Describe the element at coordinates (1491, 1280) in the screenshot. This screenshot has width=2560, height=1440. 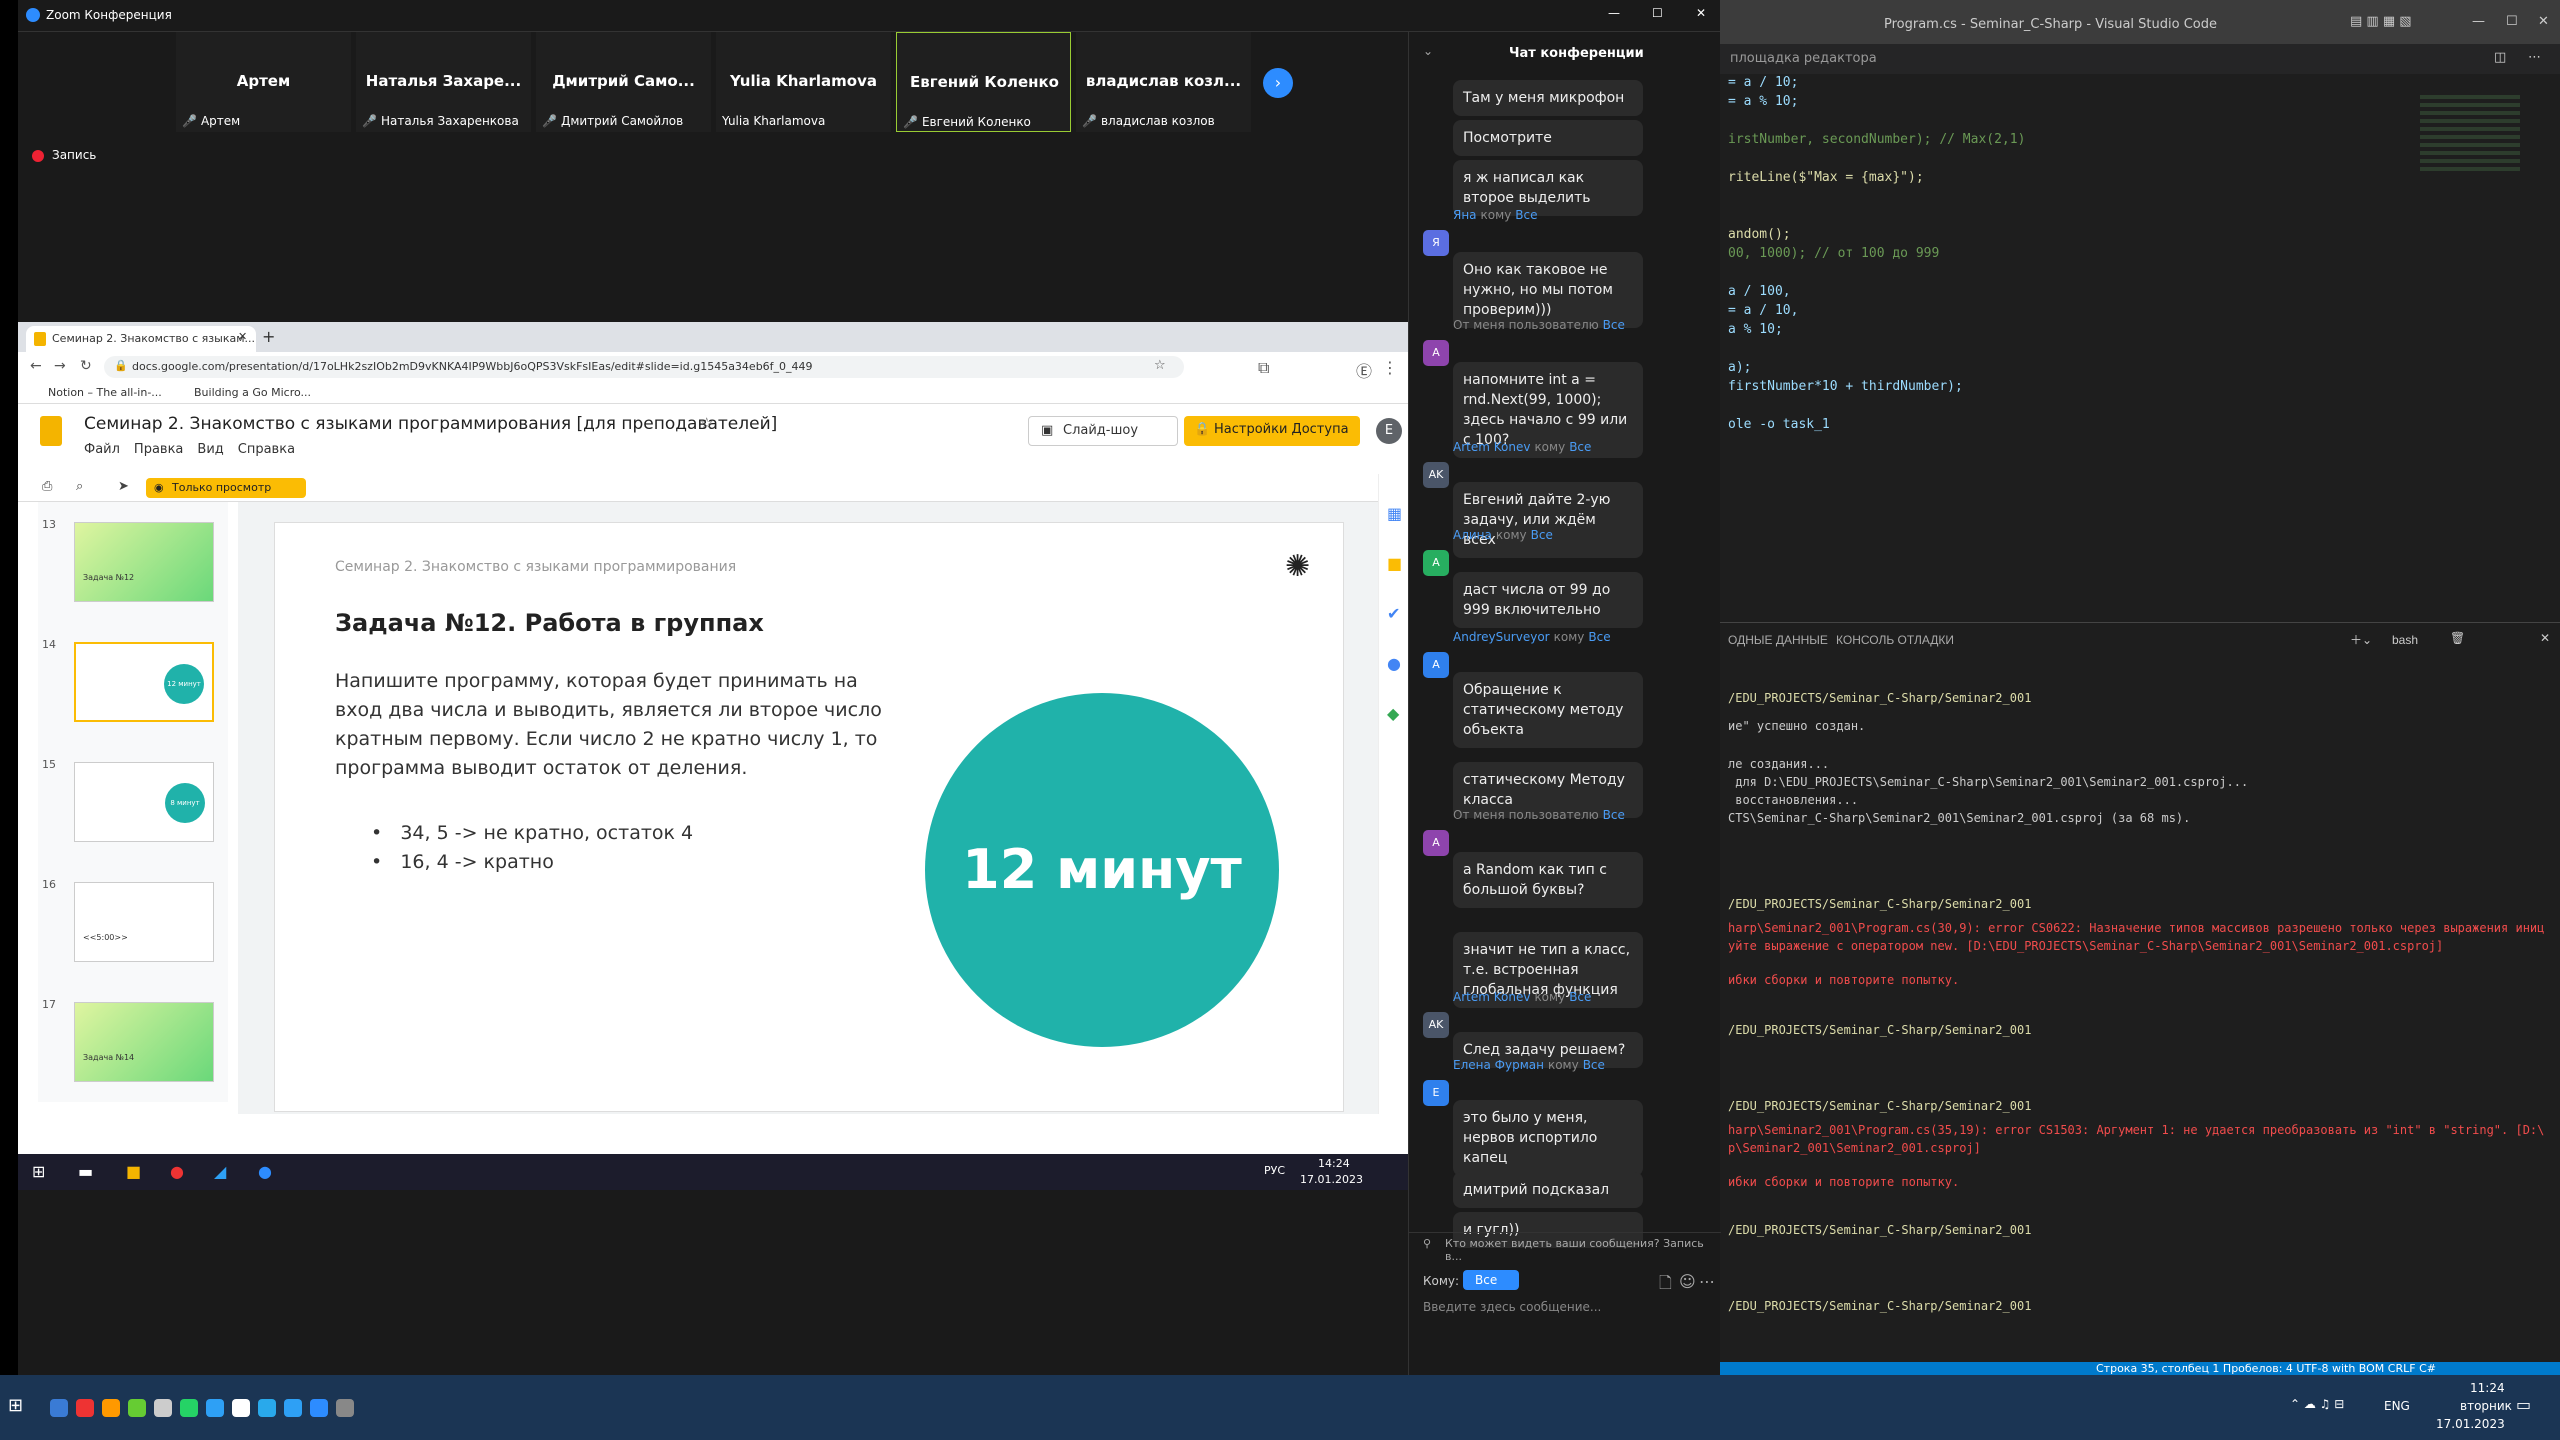
I see `recipient-select: Все` at that location.